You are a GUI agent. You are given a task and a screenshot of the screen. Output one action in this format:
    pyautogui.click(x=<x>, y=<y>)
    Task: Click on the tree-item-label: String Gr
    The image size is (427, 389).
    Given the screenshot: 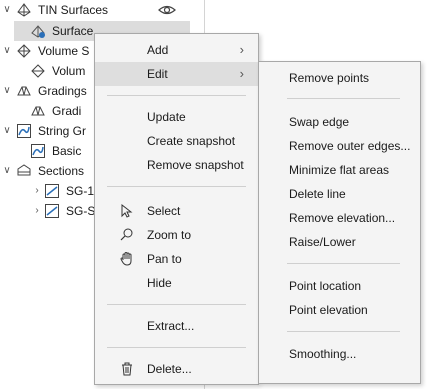 What is the action you would take?
    pyautogui.click(x=62, y=131)
    